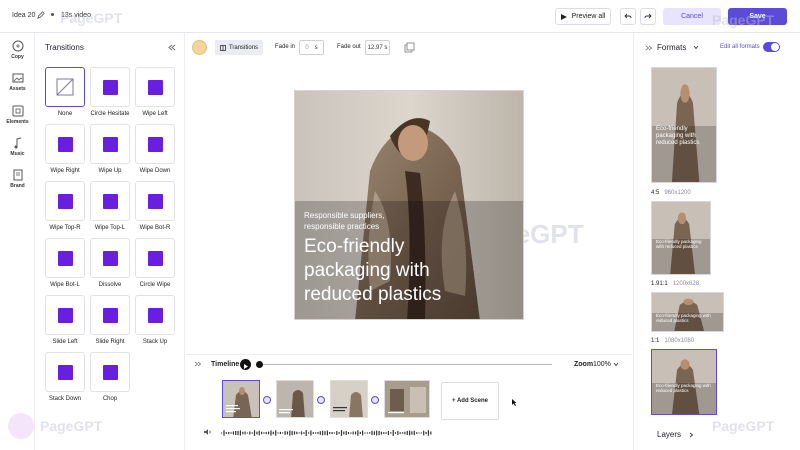  What do you see at coordinates (155, 228) in the screenshot?
I see `transition-label: Wipe Bot-R` at bounding box center [155, 228].